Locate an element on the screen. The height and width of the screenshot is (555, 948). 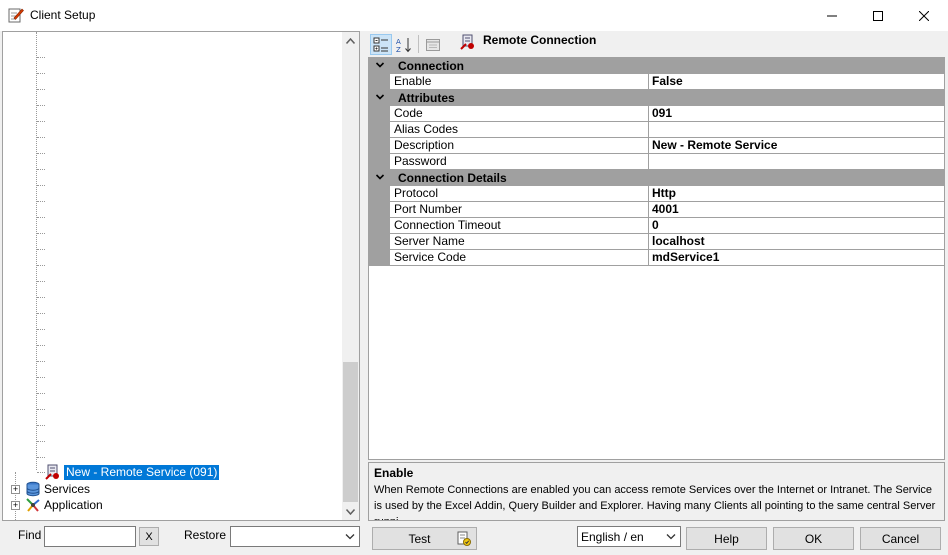
maximize-button is located at coordinates (878, 15).